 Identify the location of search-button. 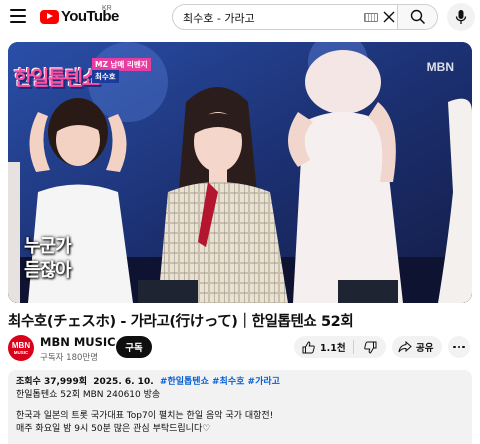
(418, 17).